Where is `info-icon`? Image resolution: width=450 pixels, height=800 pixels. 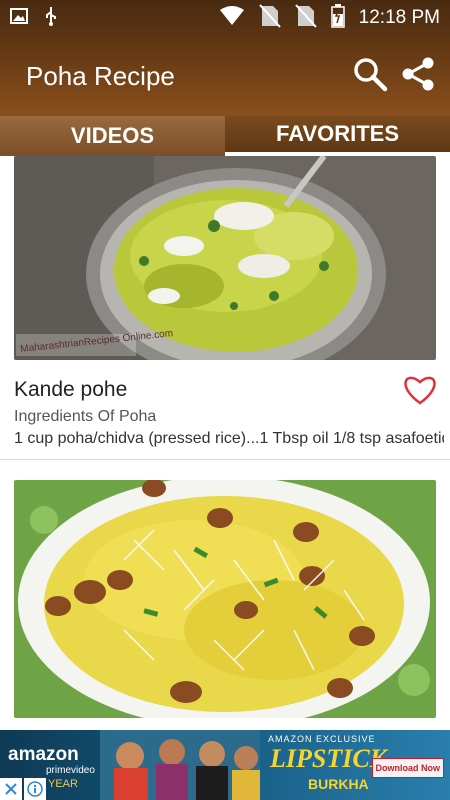 info-icon is located at coordinates (35, 789).